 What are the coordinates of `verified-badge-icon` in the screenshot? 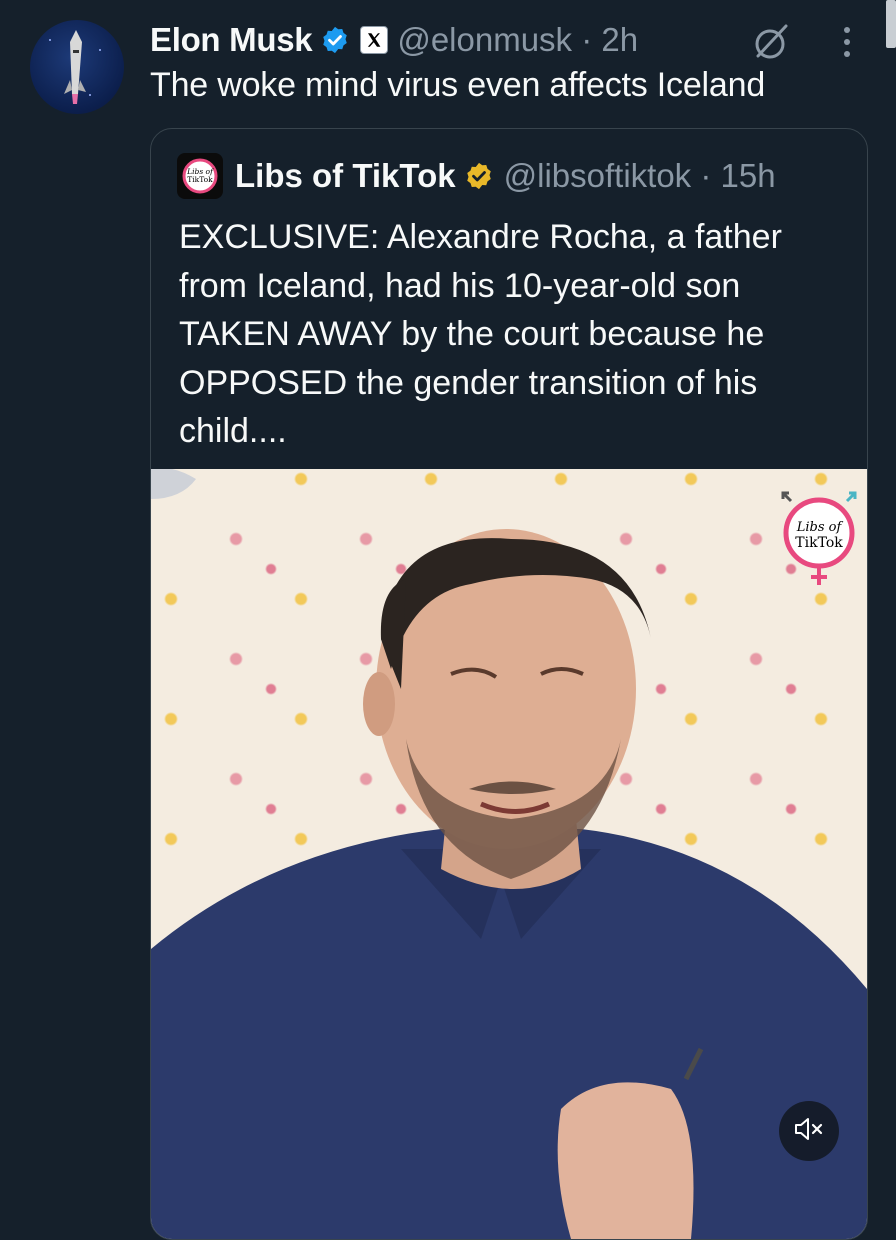 It's located at (335, 40).